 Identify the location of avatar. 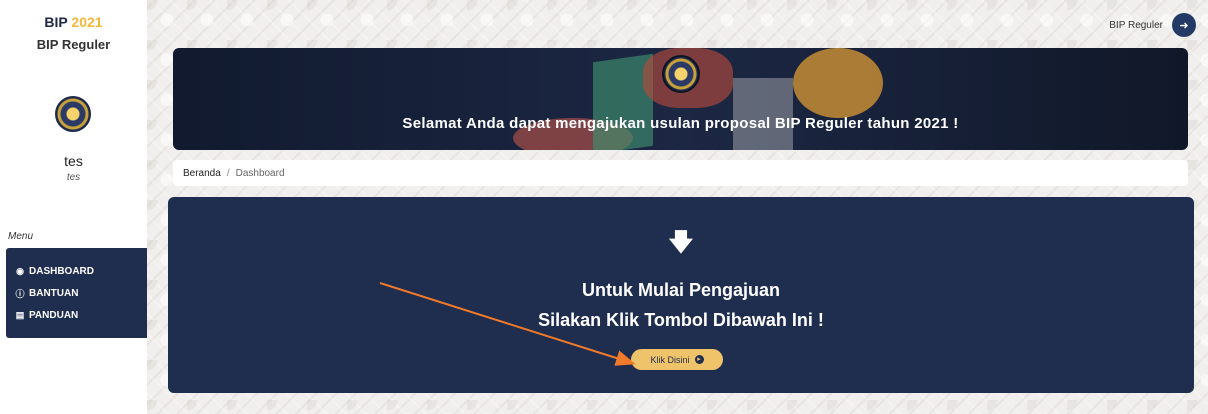
(73, 114).